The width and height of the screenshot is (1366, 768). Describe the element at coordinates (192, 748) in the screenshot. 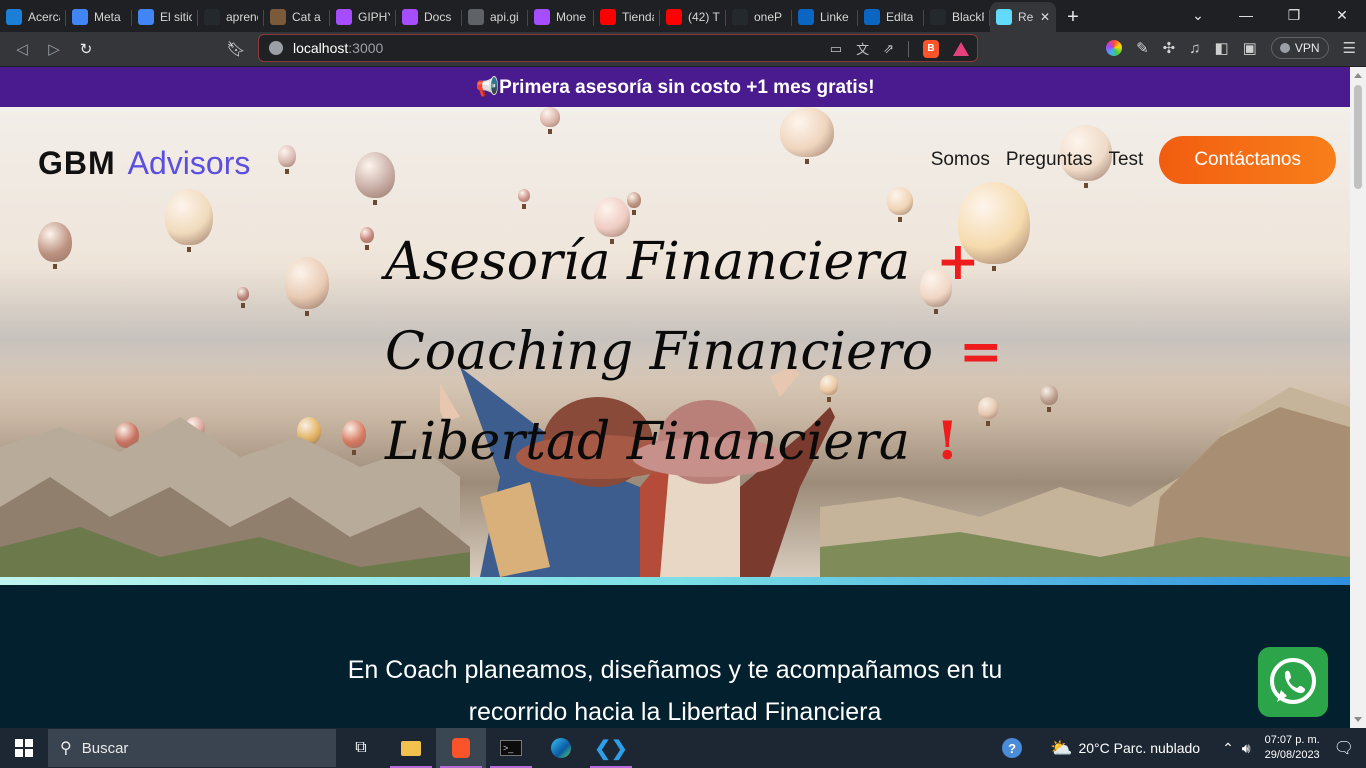

I see `taskbar-search: ⚲ Buscar` at that location.